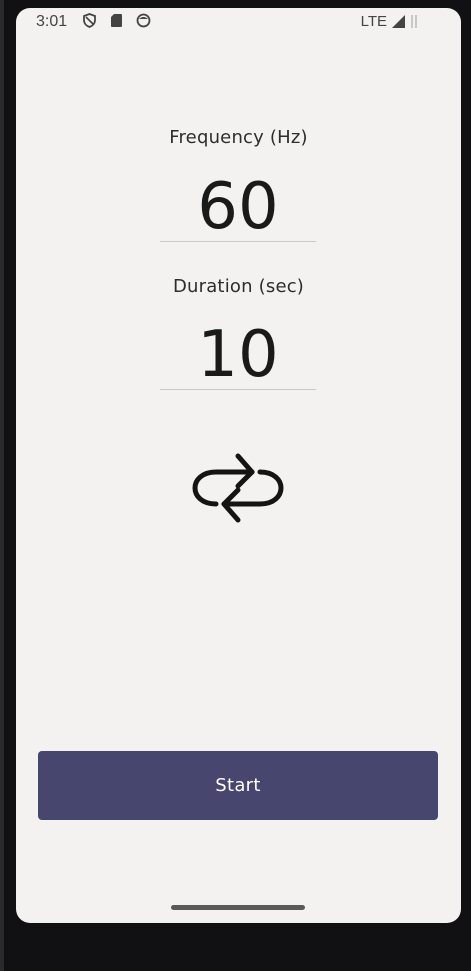 The image size is (471, 971). I want to click on duration-input, so click(238, 355).